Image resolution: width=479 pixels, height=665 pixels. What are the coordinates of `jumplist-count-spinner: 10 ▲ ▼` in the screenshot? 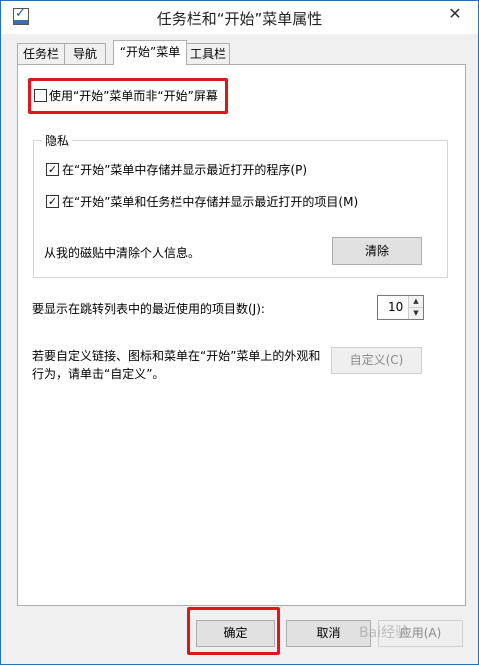 It's located at (400, 307).